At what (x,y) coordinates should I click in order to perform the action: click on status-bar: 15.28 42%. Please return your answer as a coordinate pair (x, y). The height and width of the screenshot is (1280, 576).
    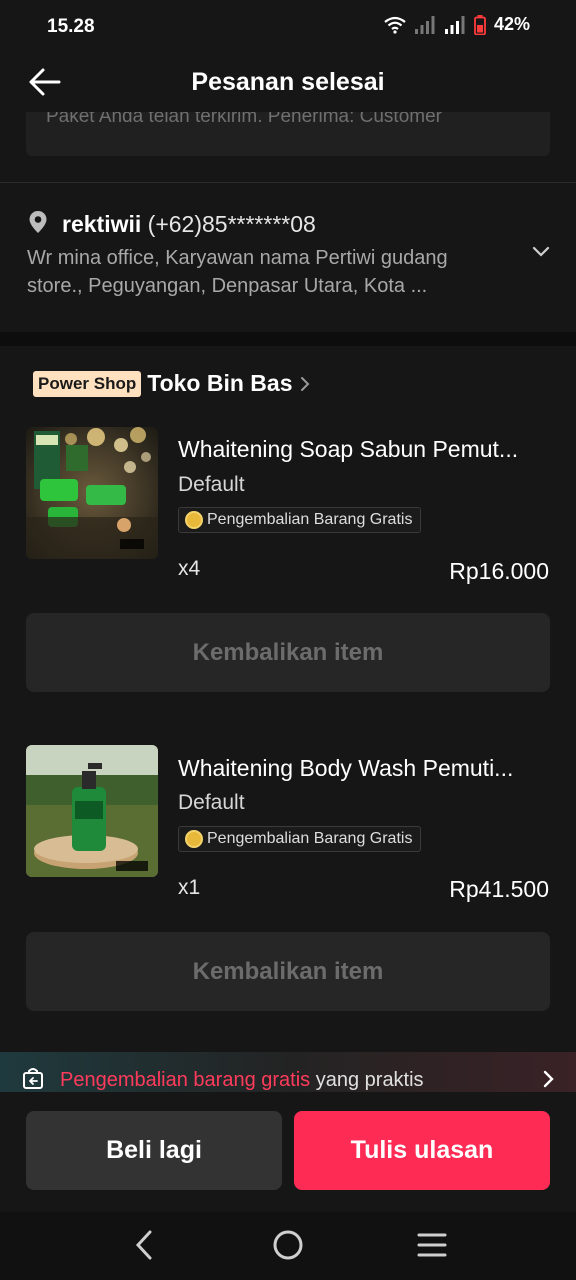
    Looking at the image, I should click on (288, 28).